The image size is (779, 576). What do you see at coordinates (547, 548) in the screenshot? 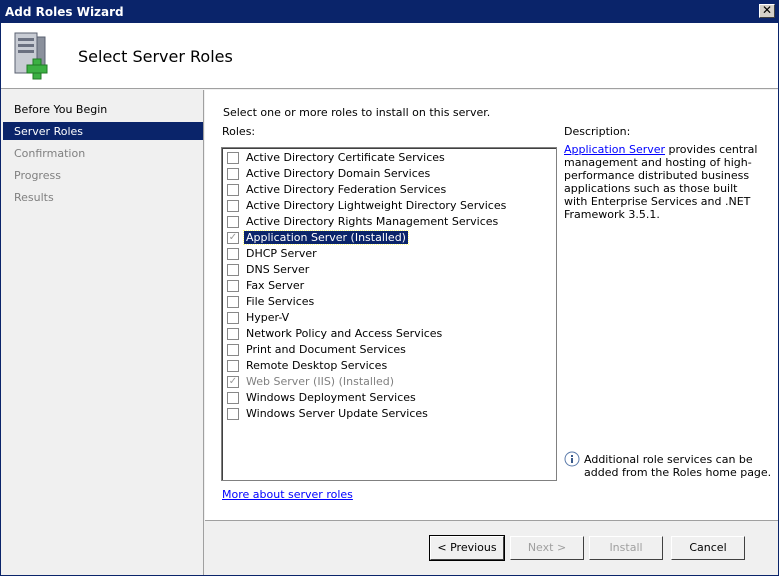
I see `next-button: Next >` at bounding box center [547, 548].